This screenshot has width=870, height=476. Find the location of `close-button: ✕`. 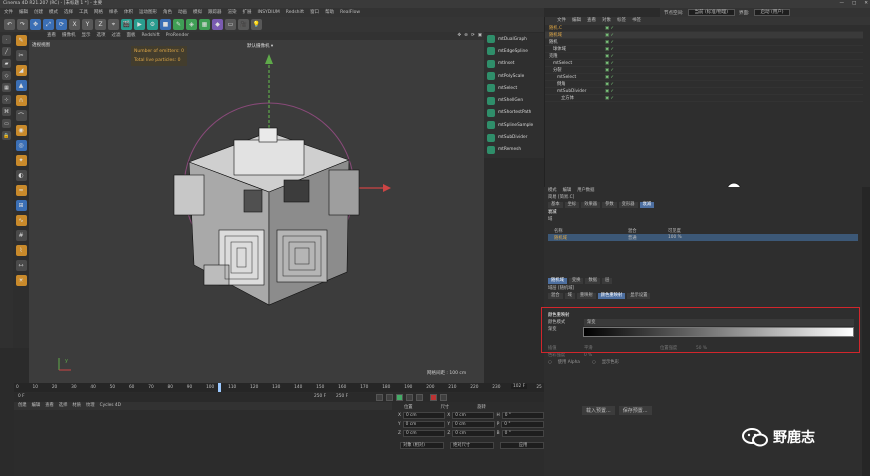

close-button: ✕ is located at coordinates (866, 4).